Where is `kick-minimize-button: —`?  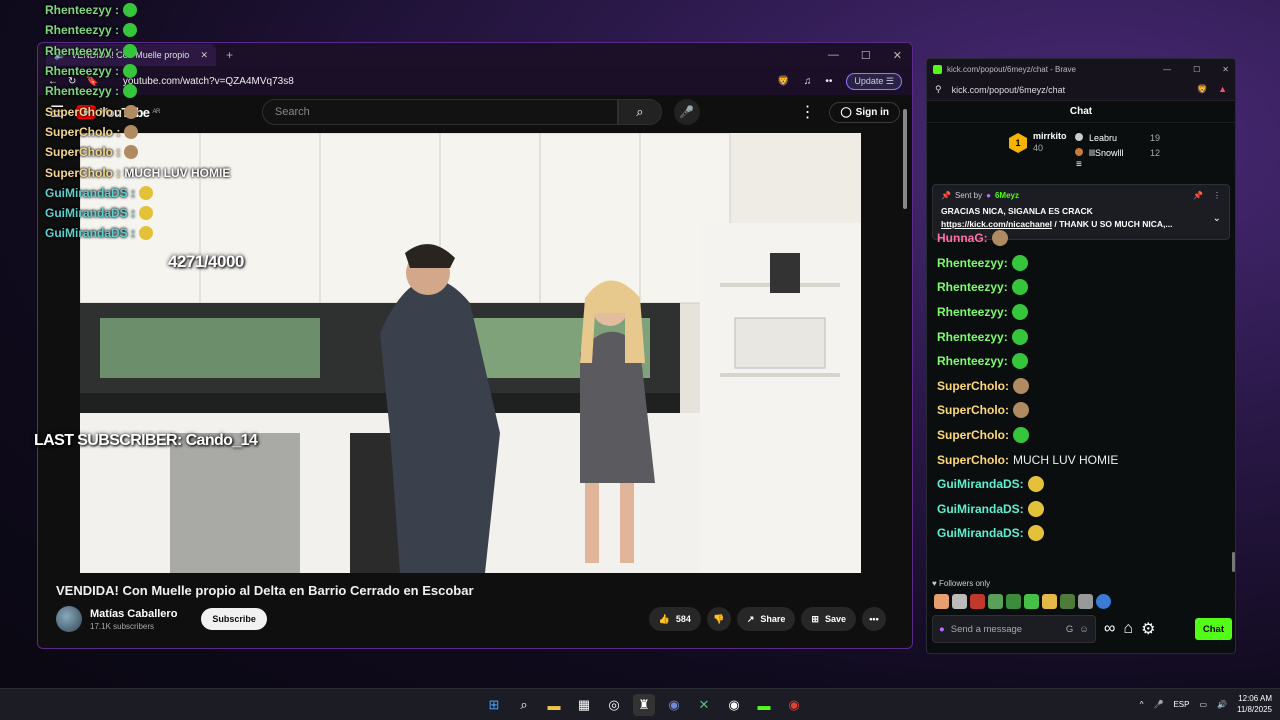
kick-minimize-button: — is located at coordinates (1167, 69).